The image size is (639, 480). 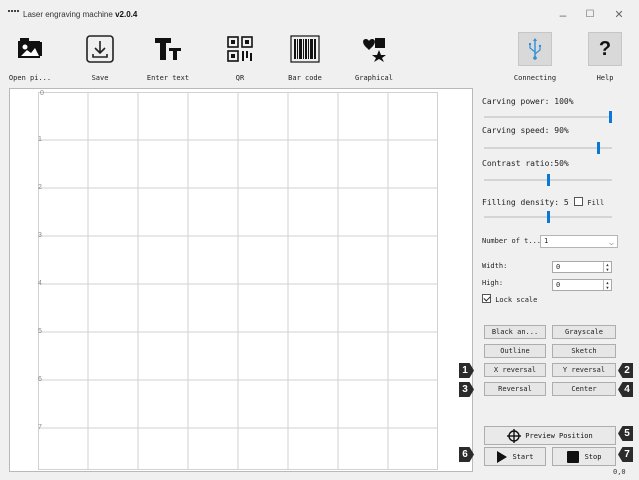 I want to click on row-label-0: 0, so click(x=42, y=93).